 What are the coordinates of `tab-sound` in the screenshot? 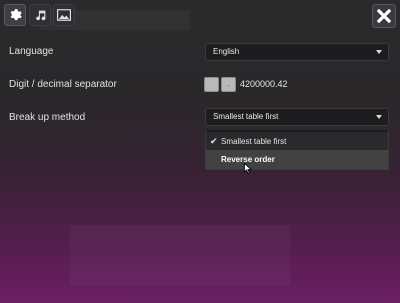 It's located at (40, 15).